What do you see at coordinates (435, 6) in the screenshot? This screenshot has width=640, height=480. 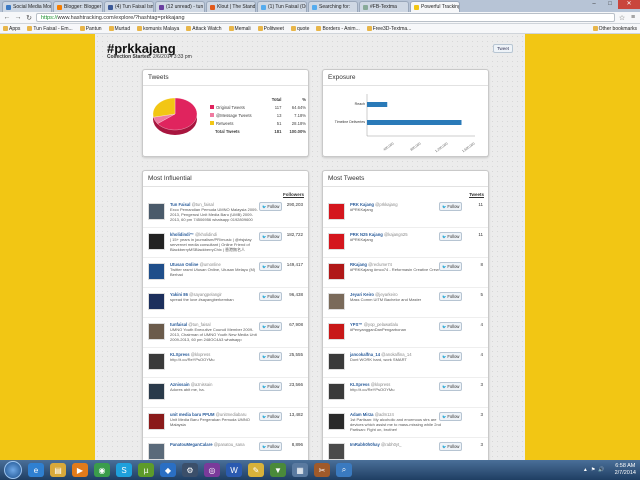 I see `browser-tab: Powerful Tracking` at bounding box center [435, 6].